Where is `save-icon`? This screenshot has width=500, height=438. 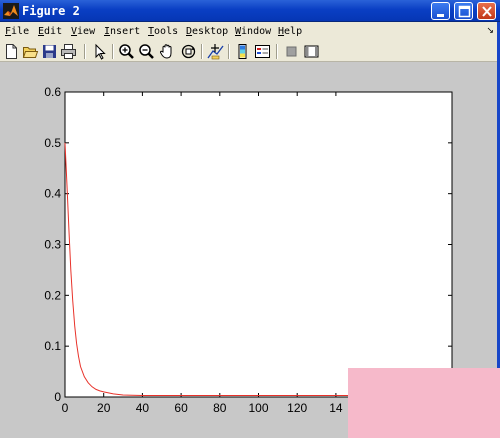 save-icon is located at coordinates (49, 51).